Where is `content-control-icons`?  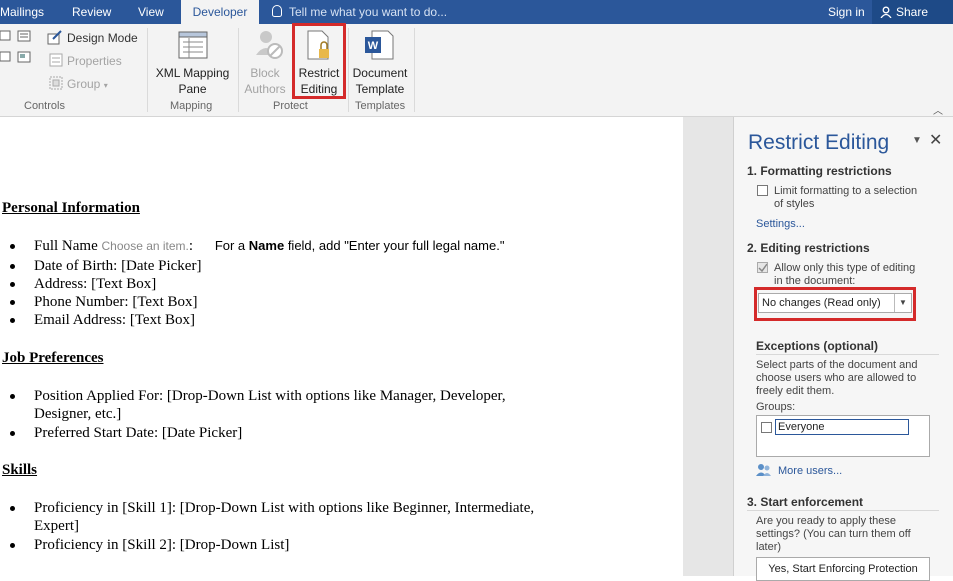 content-control-icons is located at coordinates (20, 47).